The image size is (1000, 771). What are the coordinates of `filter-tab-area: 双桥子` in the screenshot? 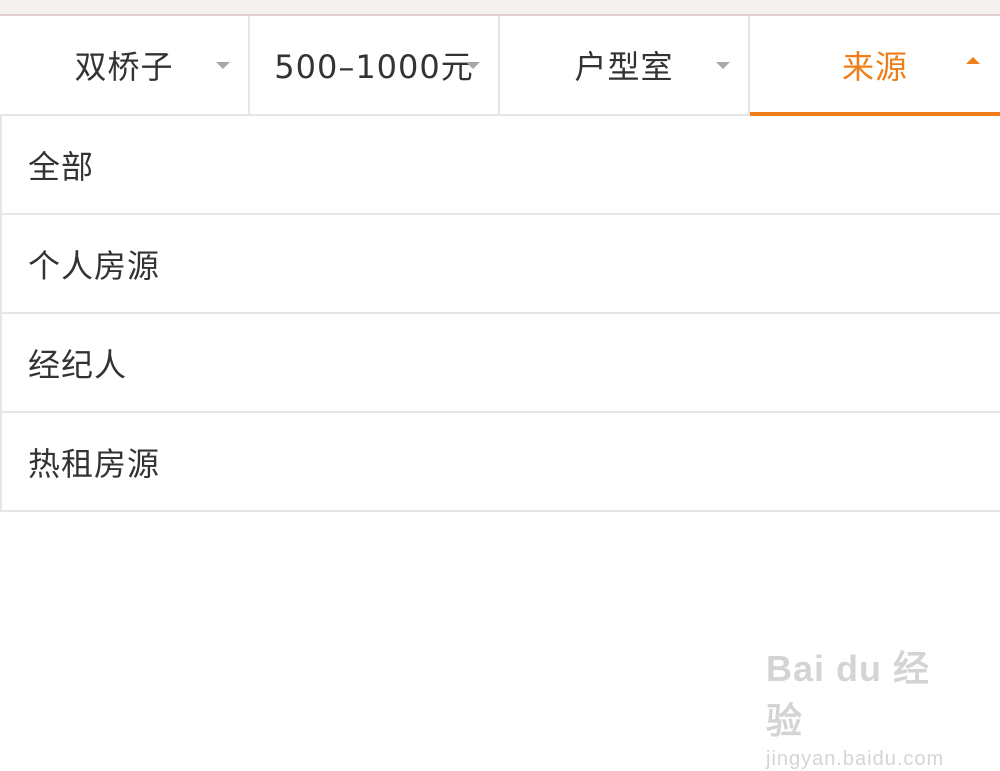 It's located at (125, 65).